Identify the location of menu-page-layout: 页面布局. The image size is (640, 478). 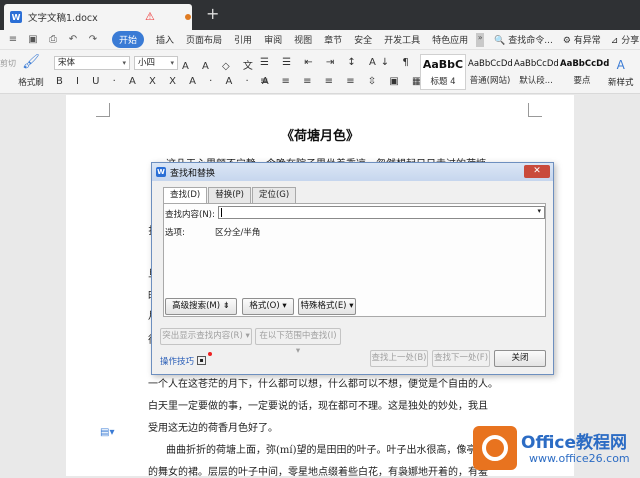
(204, 39).